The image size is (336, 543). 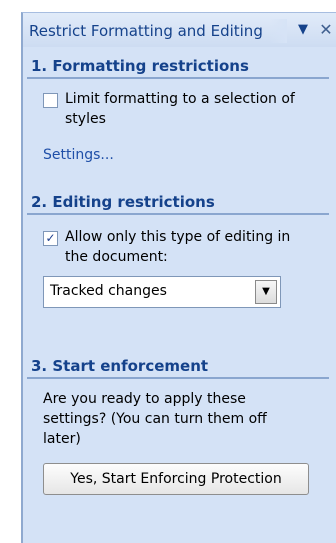 I want to click on start-enforcing-protection-button: Yes, Start Enforcing Protection, so click(x=176, y=479).